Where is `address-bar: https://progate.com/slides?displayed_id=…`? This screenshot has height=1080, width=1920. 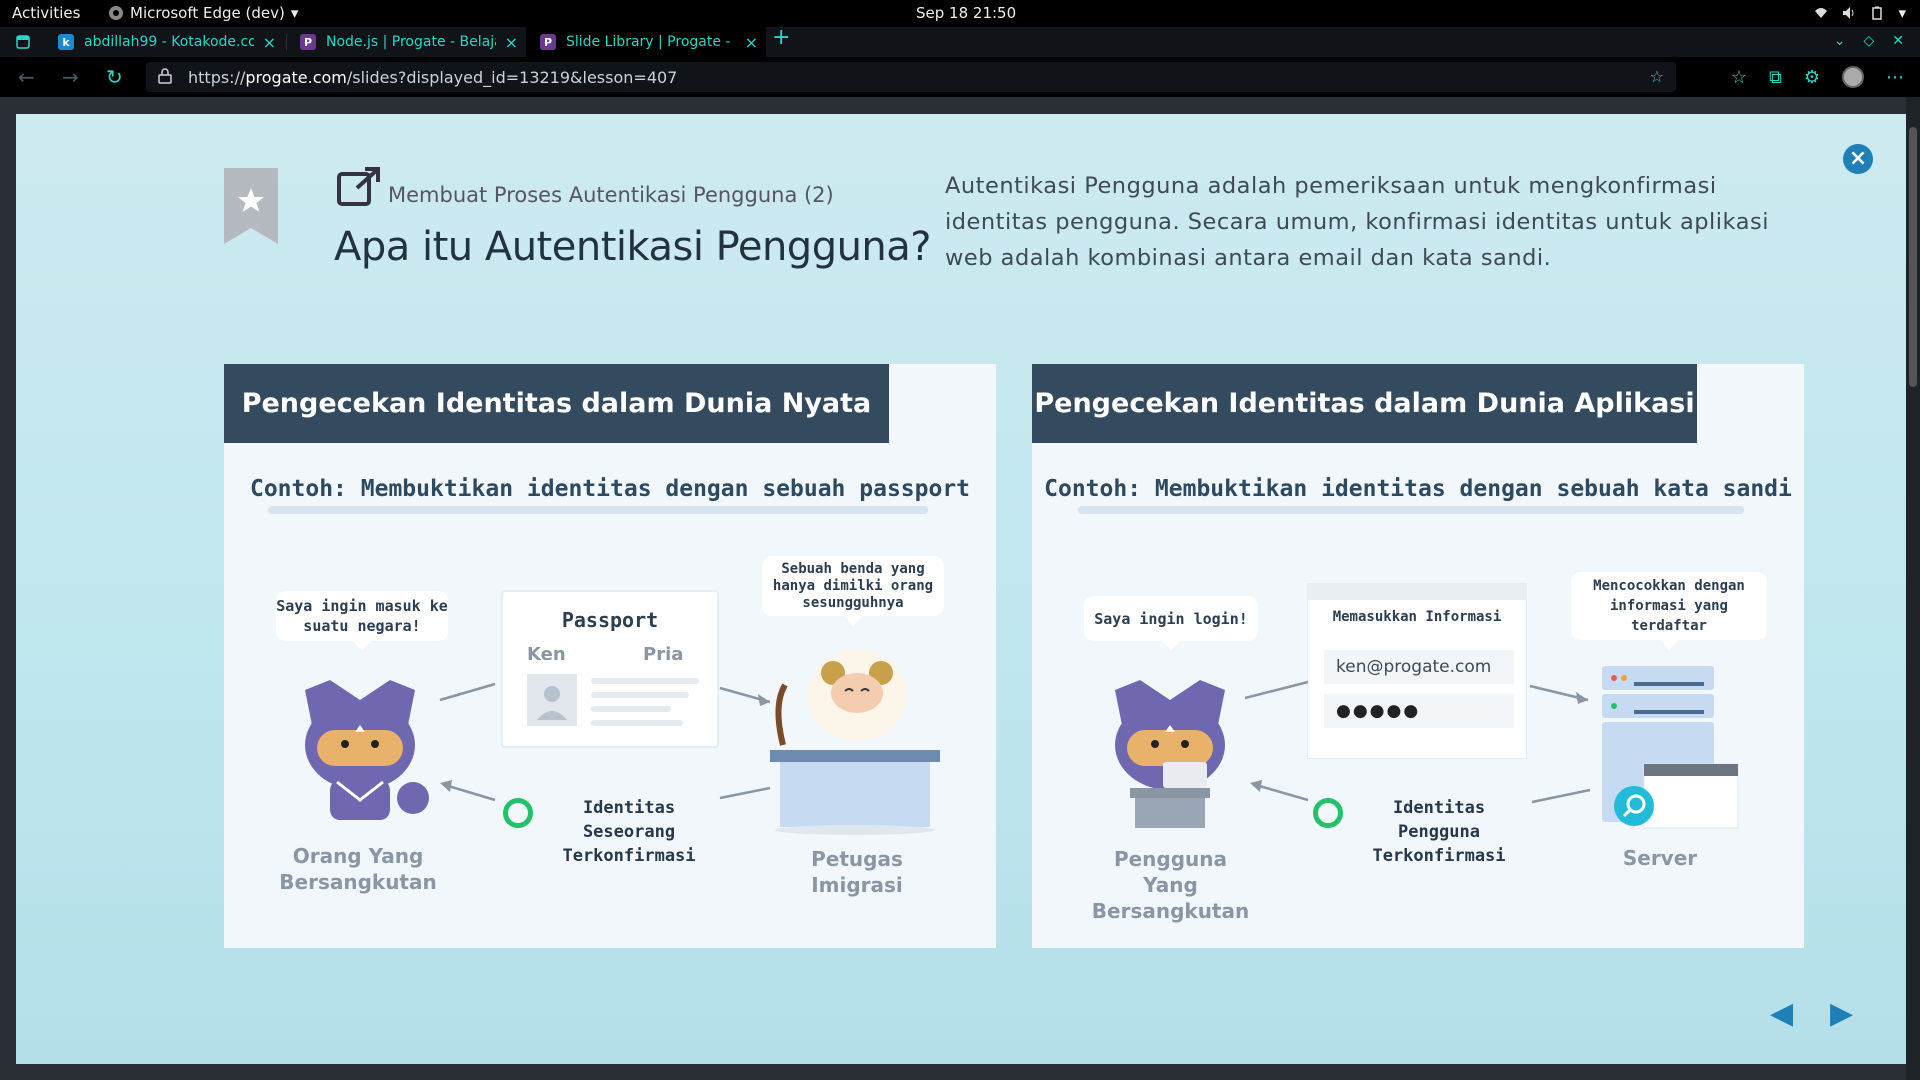
address-bar: https://progate.com/slides?displayed_id=… is located at coordinates (911, 77).